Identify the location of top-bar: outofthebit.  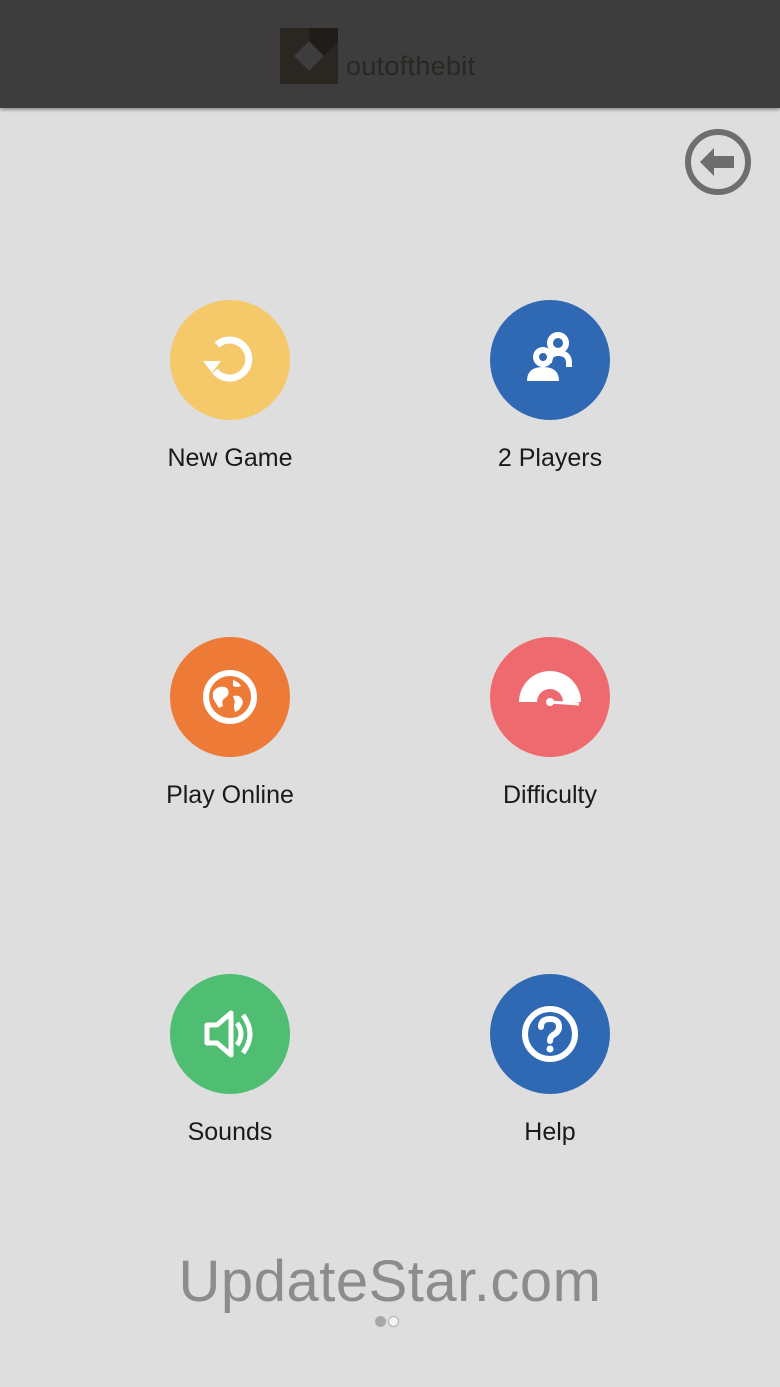
(390, 54).